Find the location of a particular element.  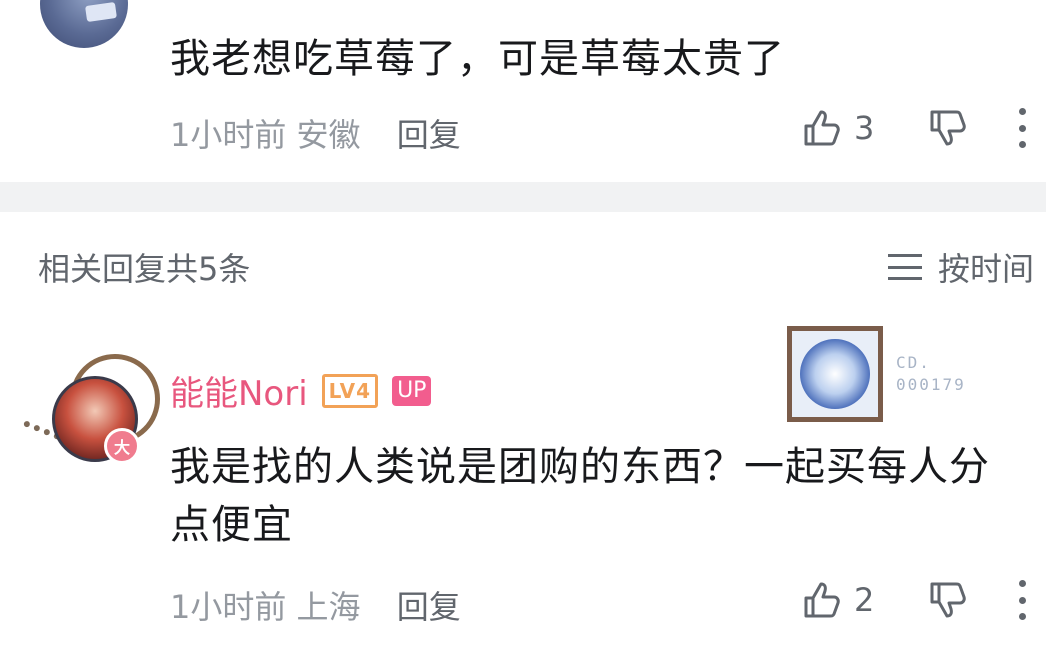

comment-text: 我是找的人类说是团购的东西？一起买每人分点便宜 is located at coordinates (580, 496).